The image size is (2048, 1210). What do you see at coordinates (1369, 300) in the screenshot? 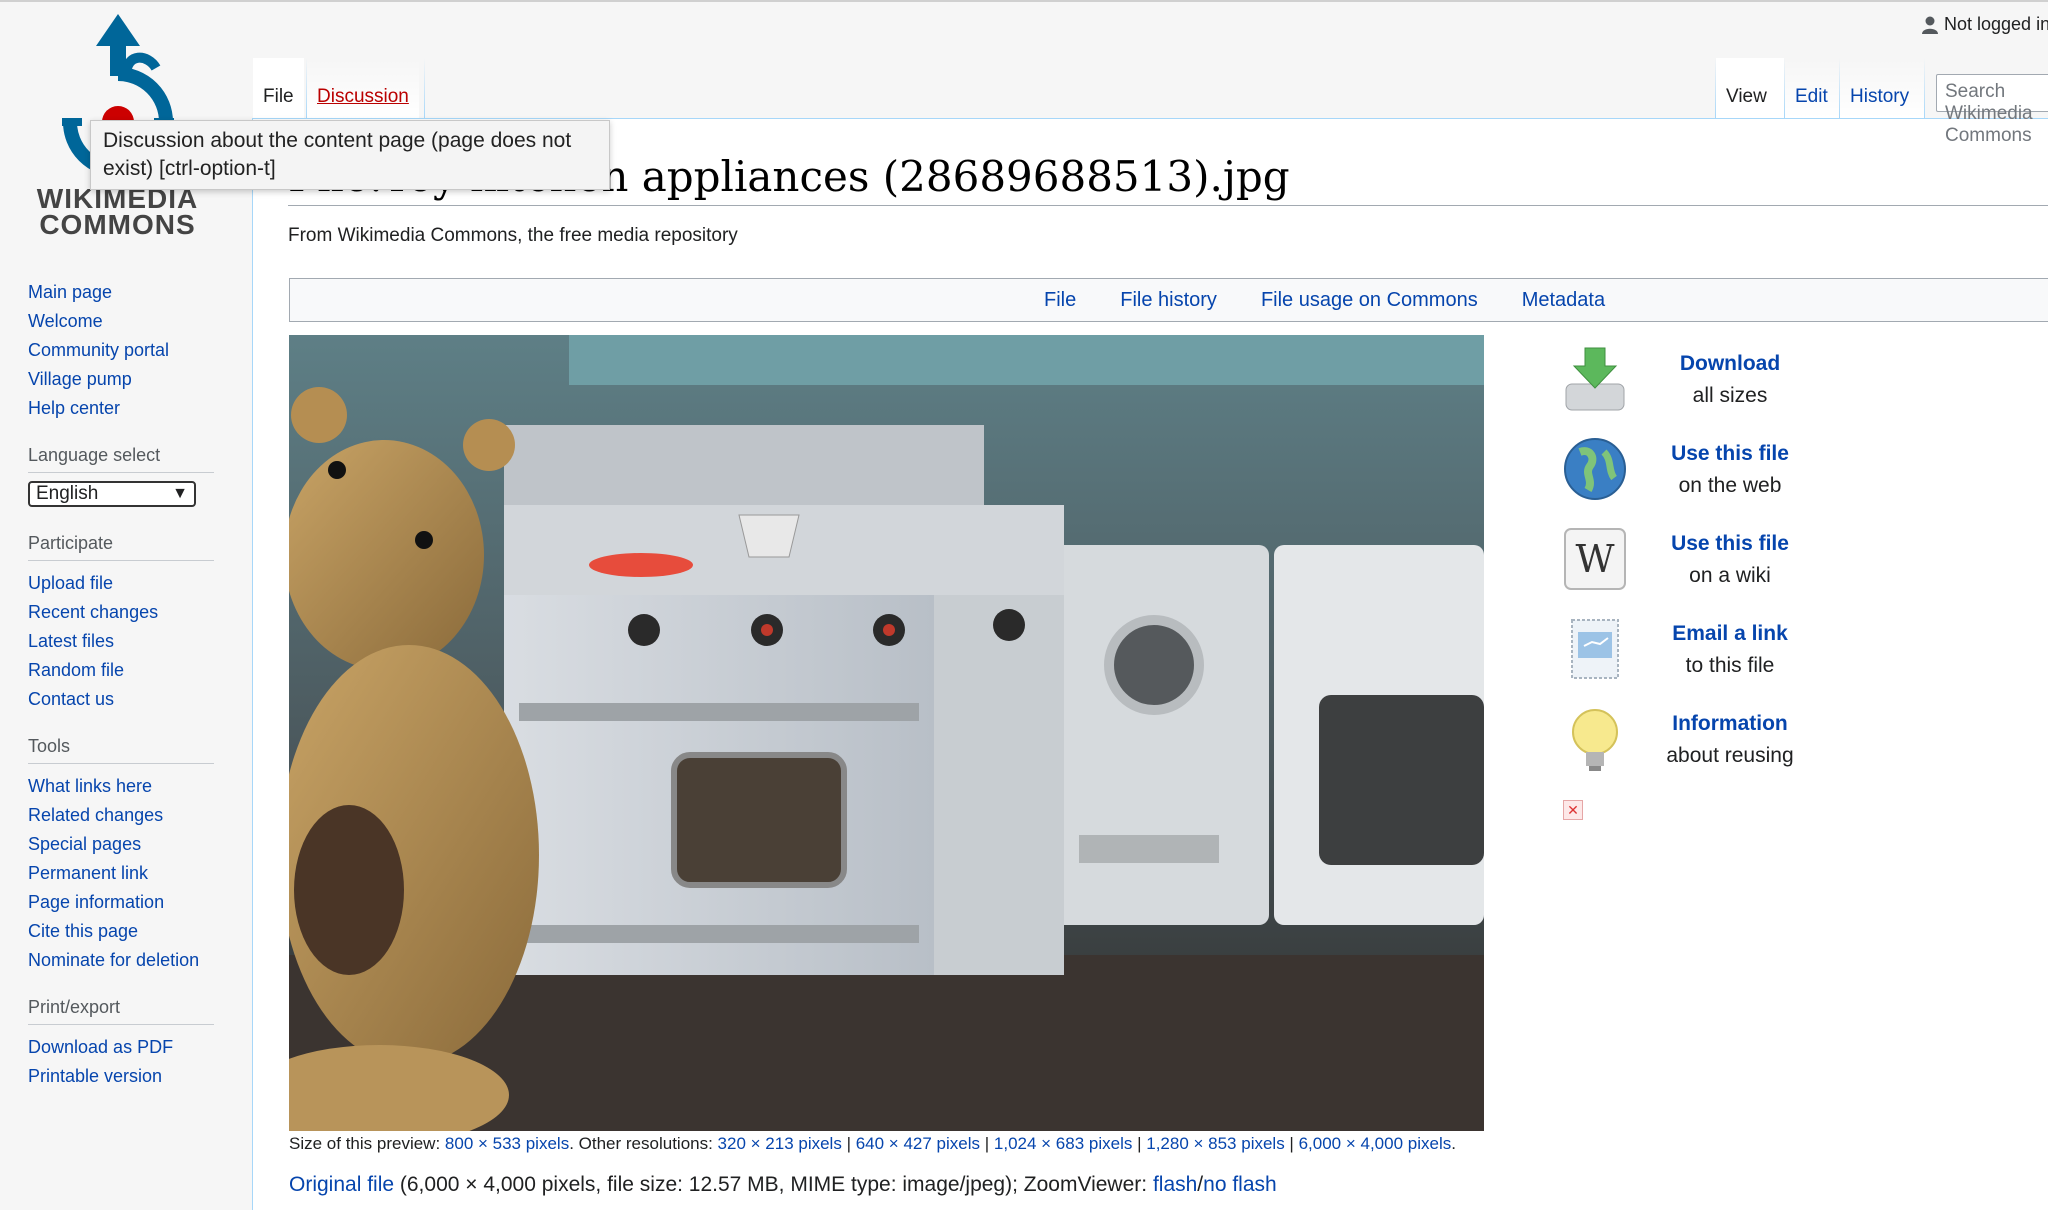
I see `filetoc-file-usage: File usage on Commons` at bounding box center [1369, 300].